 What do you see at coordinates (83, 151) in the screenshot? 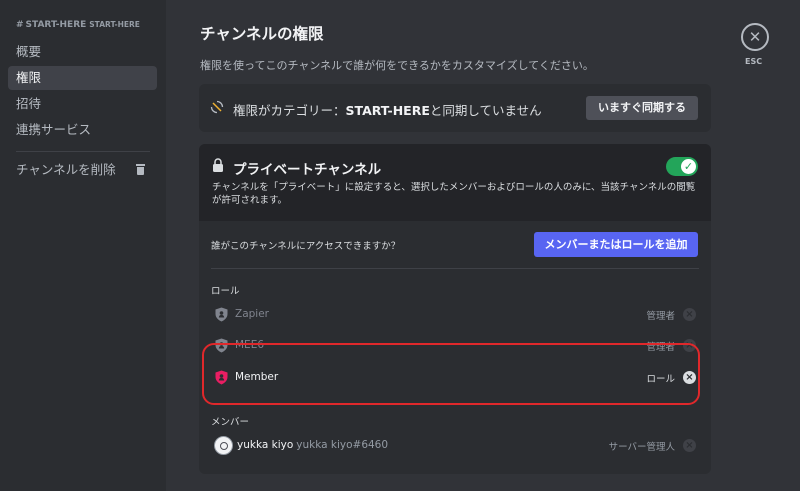
I see `sidebar-divider` at bounding box center [83, 151].